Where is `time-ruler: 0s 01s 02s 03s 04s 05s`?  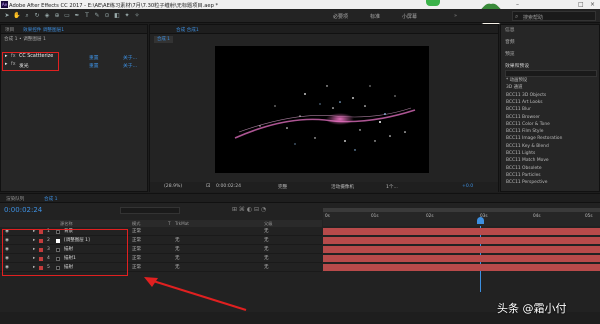
time-ruler: 0s 01s 02s 03s 04s 05s is located at coordinates (461, 217).